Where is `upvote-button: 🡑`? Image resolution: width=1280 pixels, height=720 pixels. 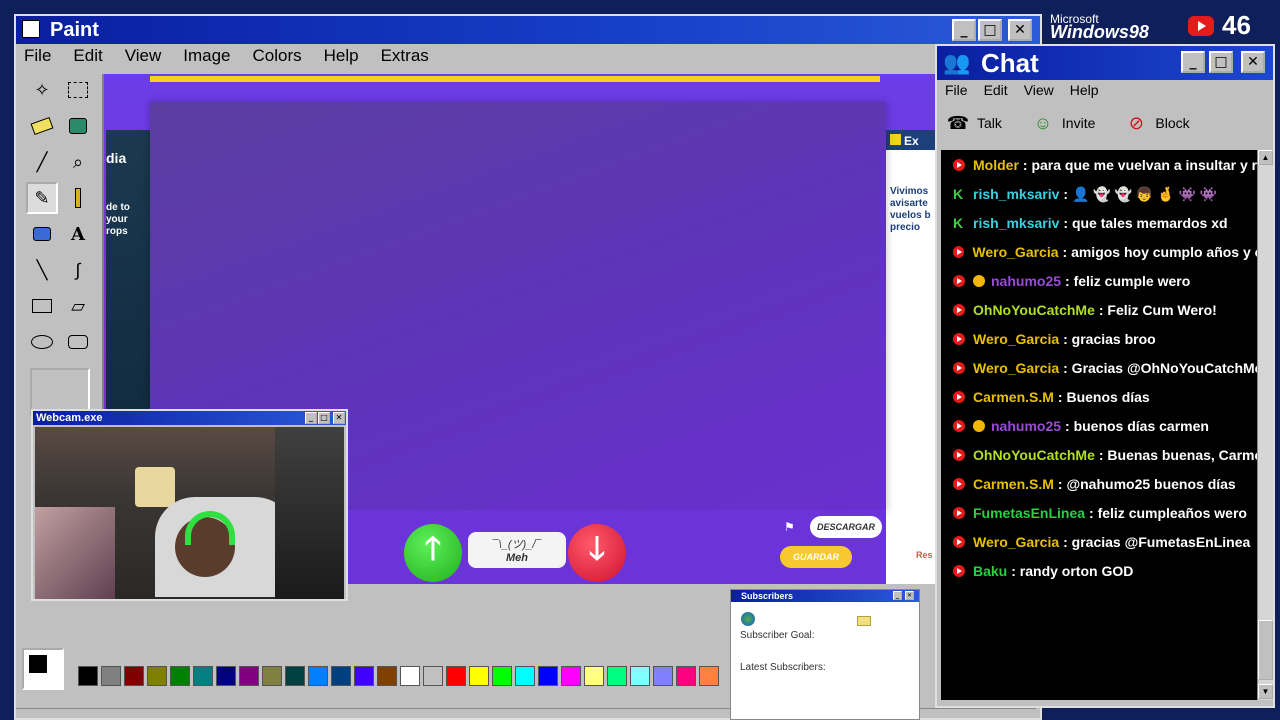 upvote-button: 🡑 is located at coordinates (433, 553).